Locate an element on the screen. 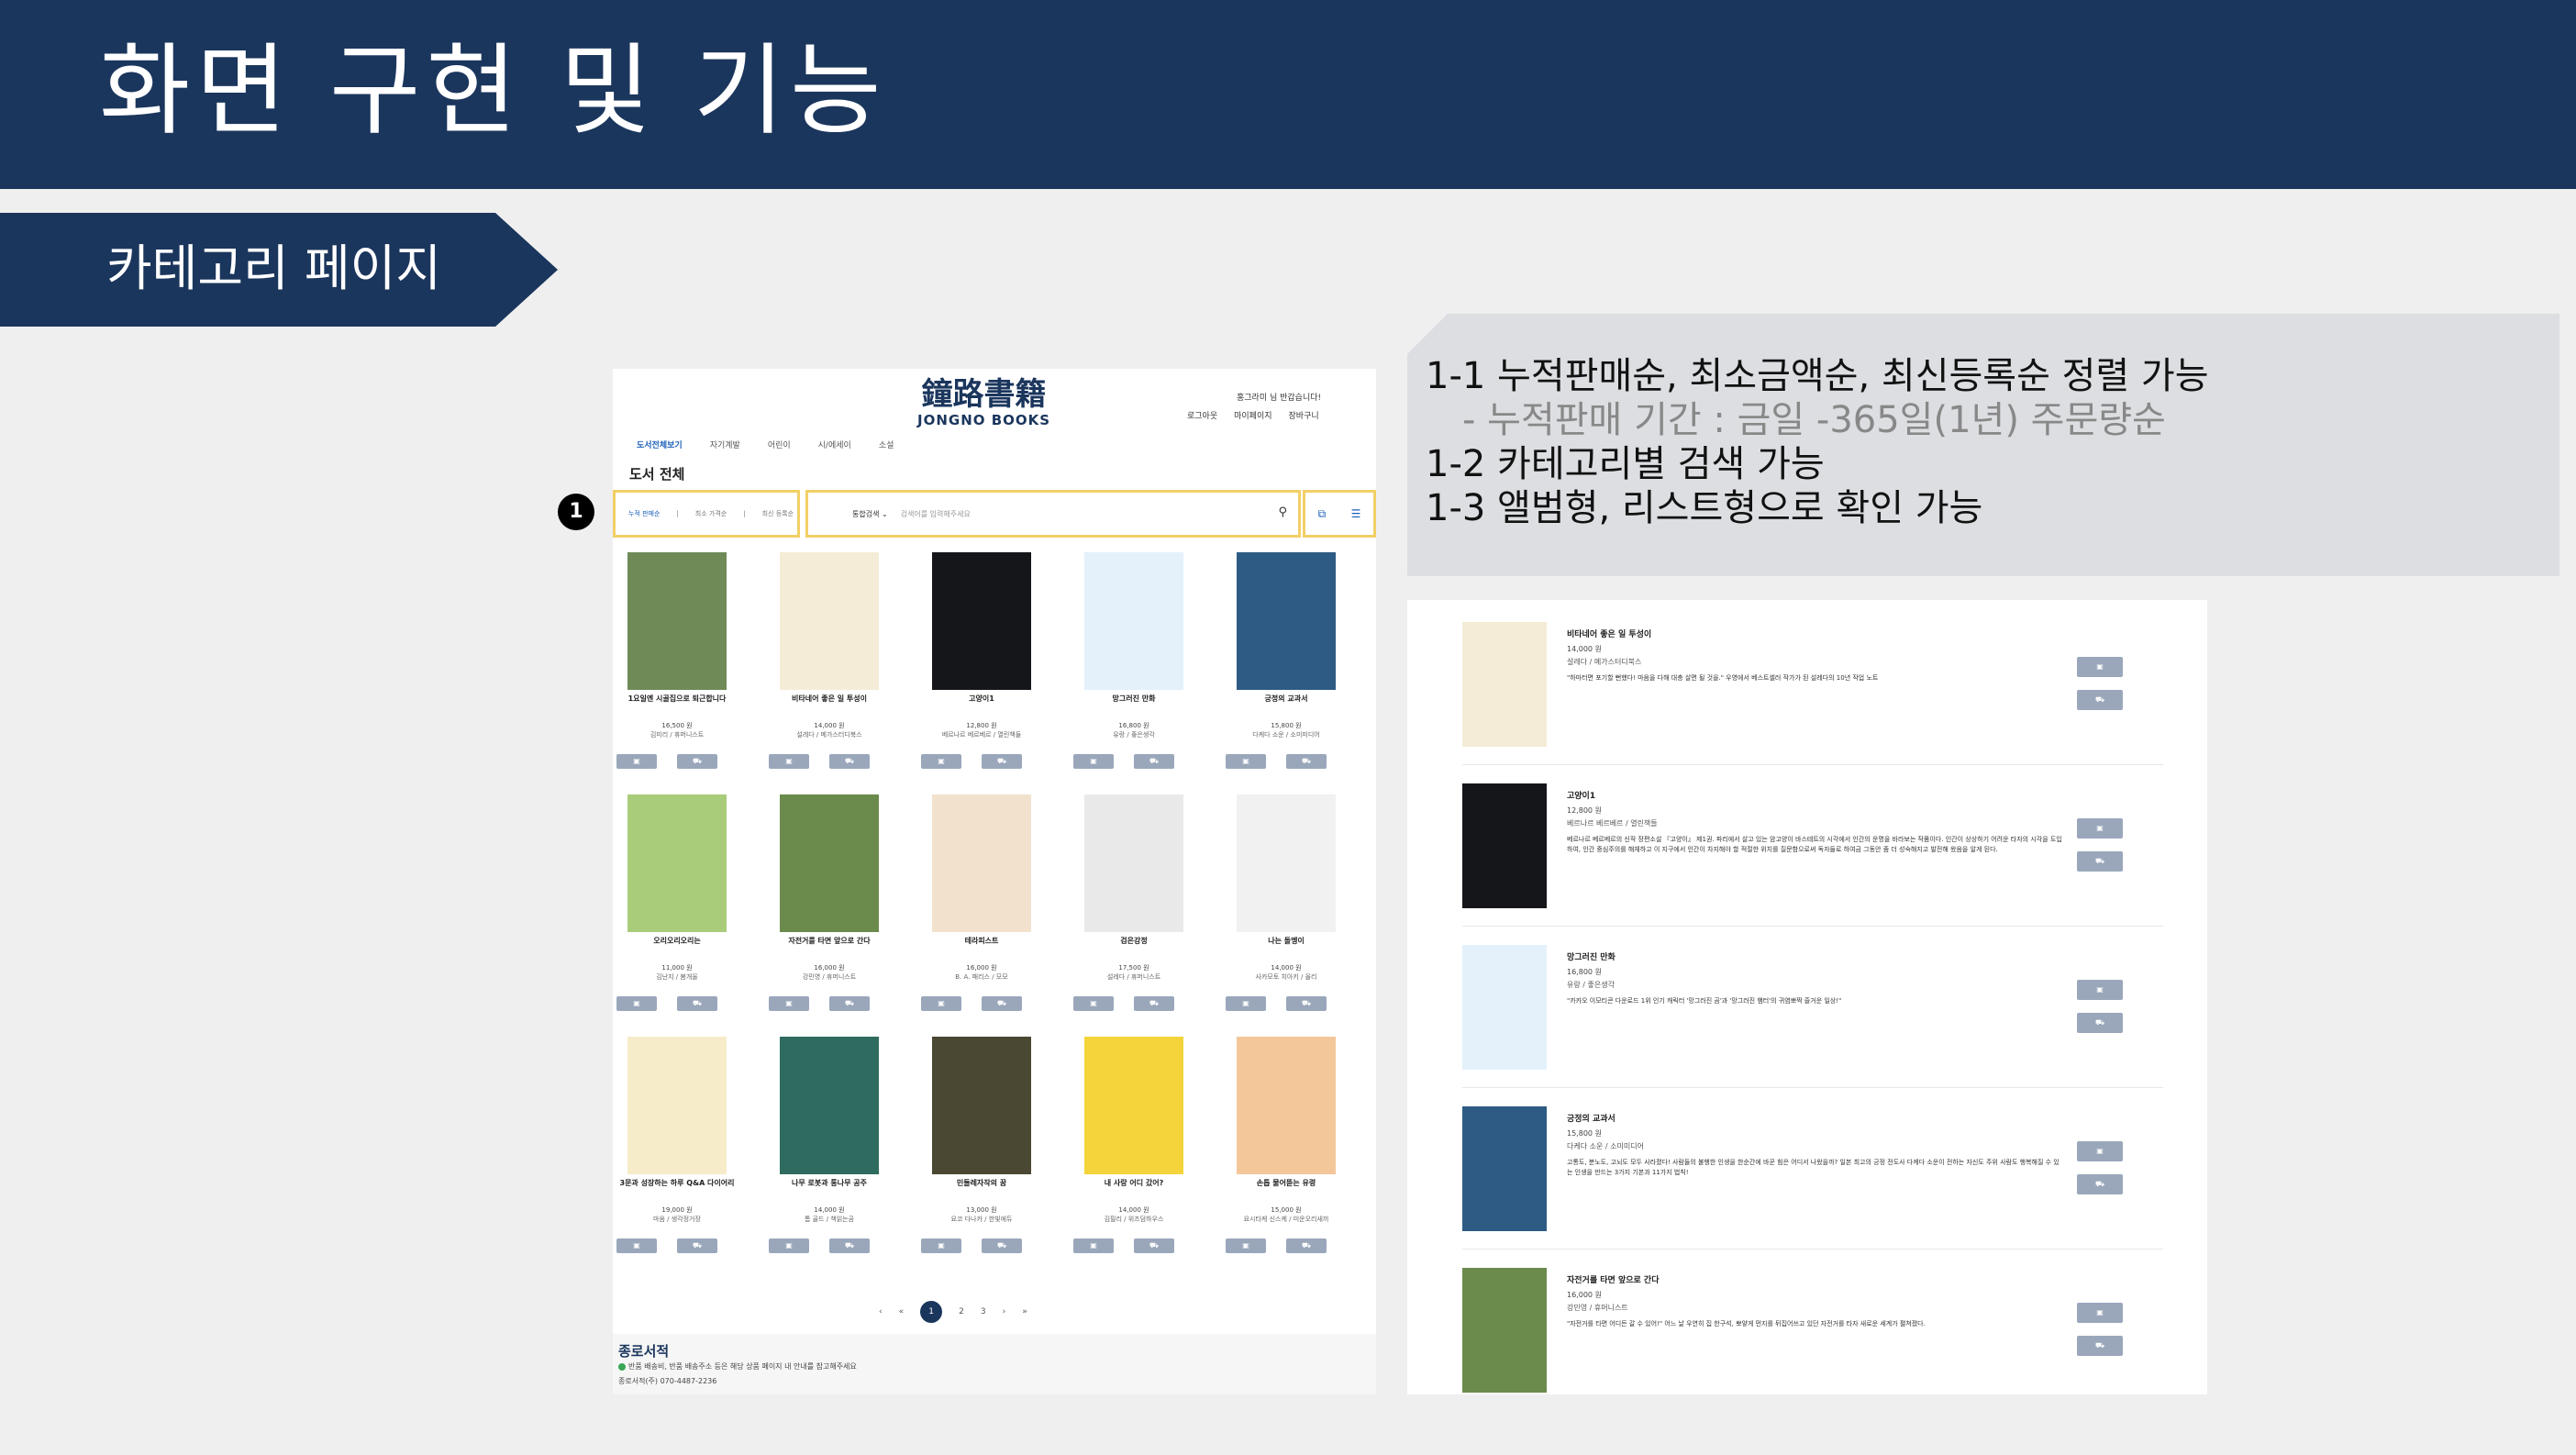 The height and width of the screenshot is (1455, 2576). book-card: 손톱 물어뜯는 유령 15,000 원 요시타케 신스케 / 미운오리새끼 ▣ ⛟ is located at coordinates (1298, 1153).